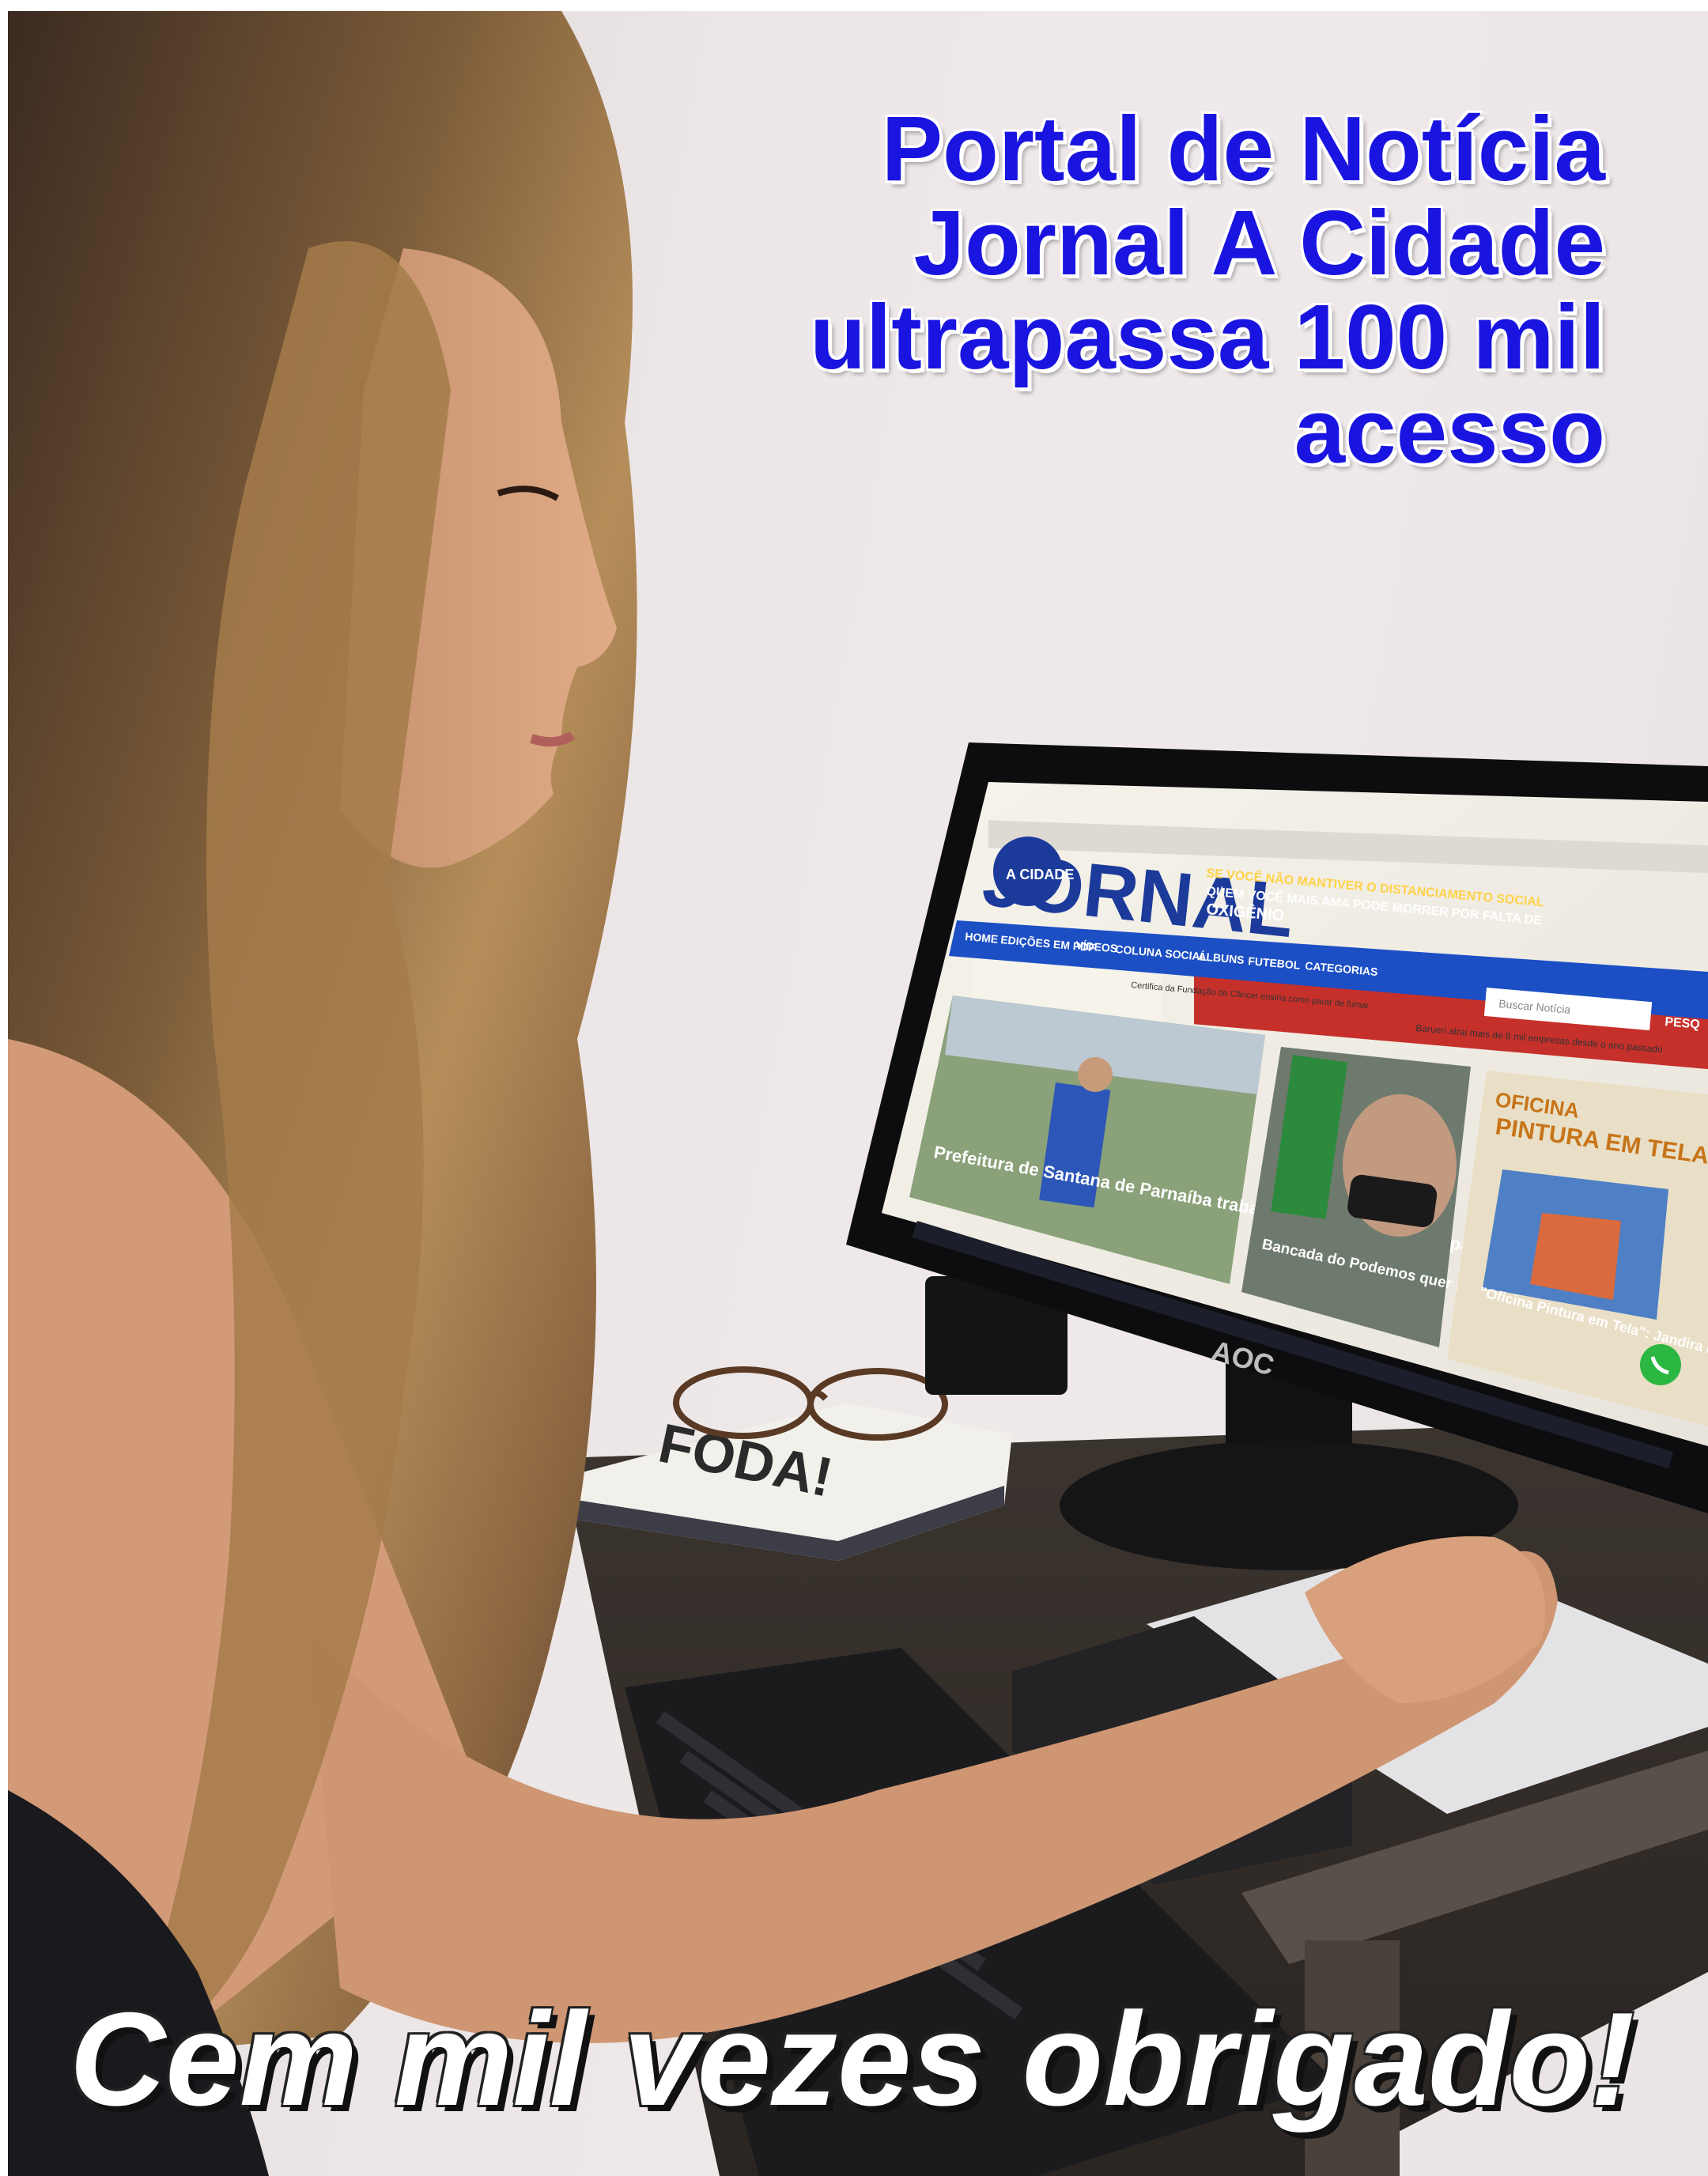  I want to click on whatsapp-icon, so click(1660, 1364).